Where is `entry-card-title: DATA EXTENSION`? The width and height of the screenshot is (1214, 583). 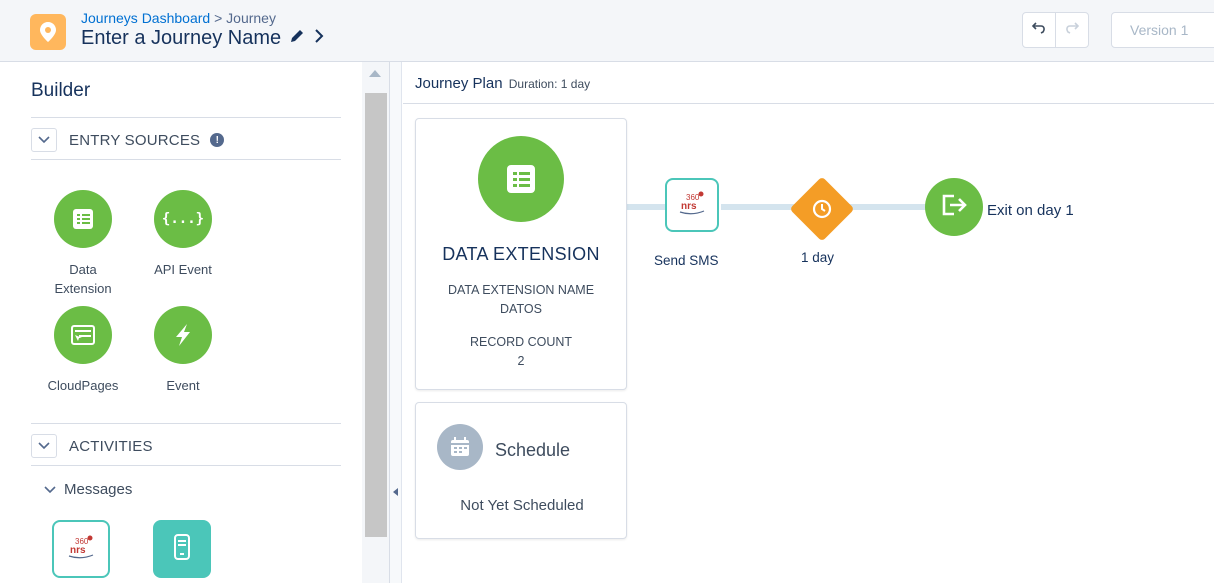 entry-card-title: DATA EXTENSION is located at coordinates (521, 254).